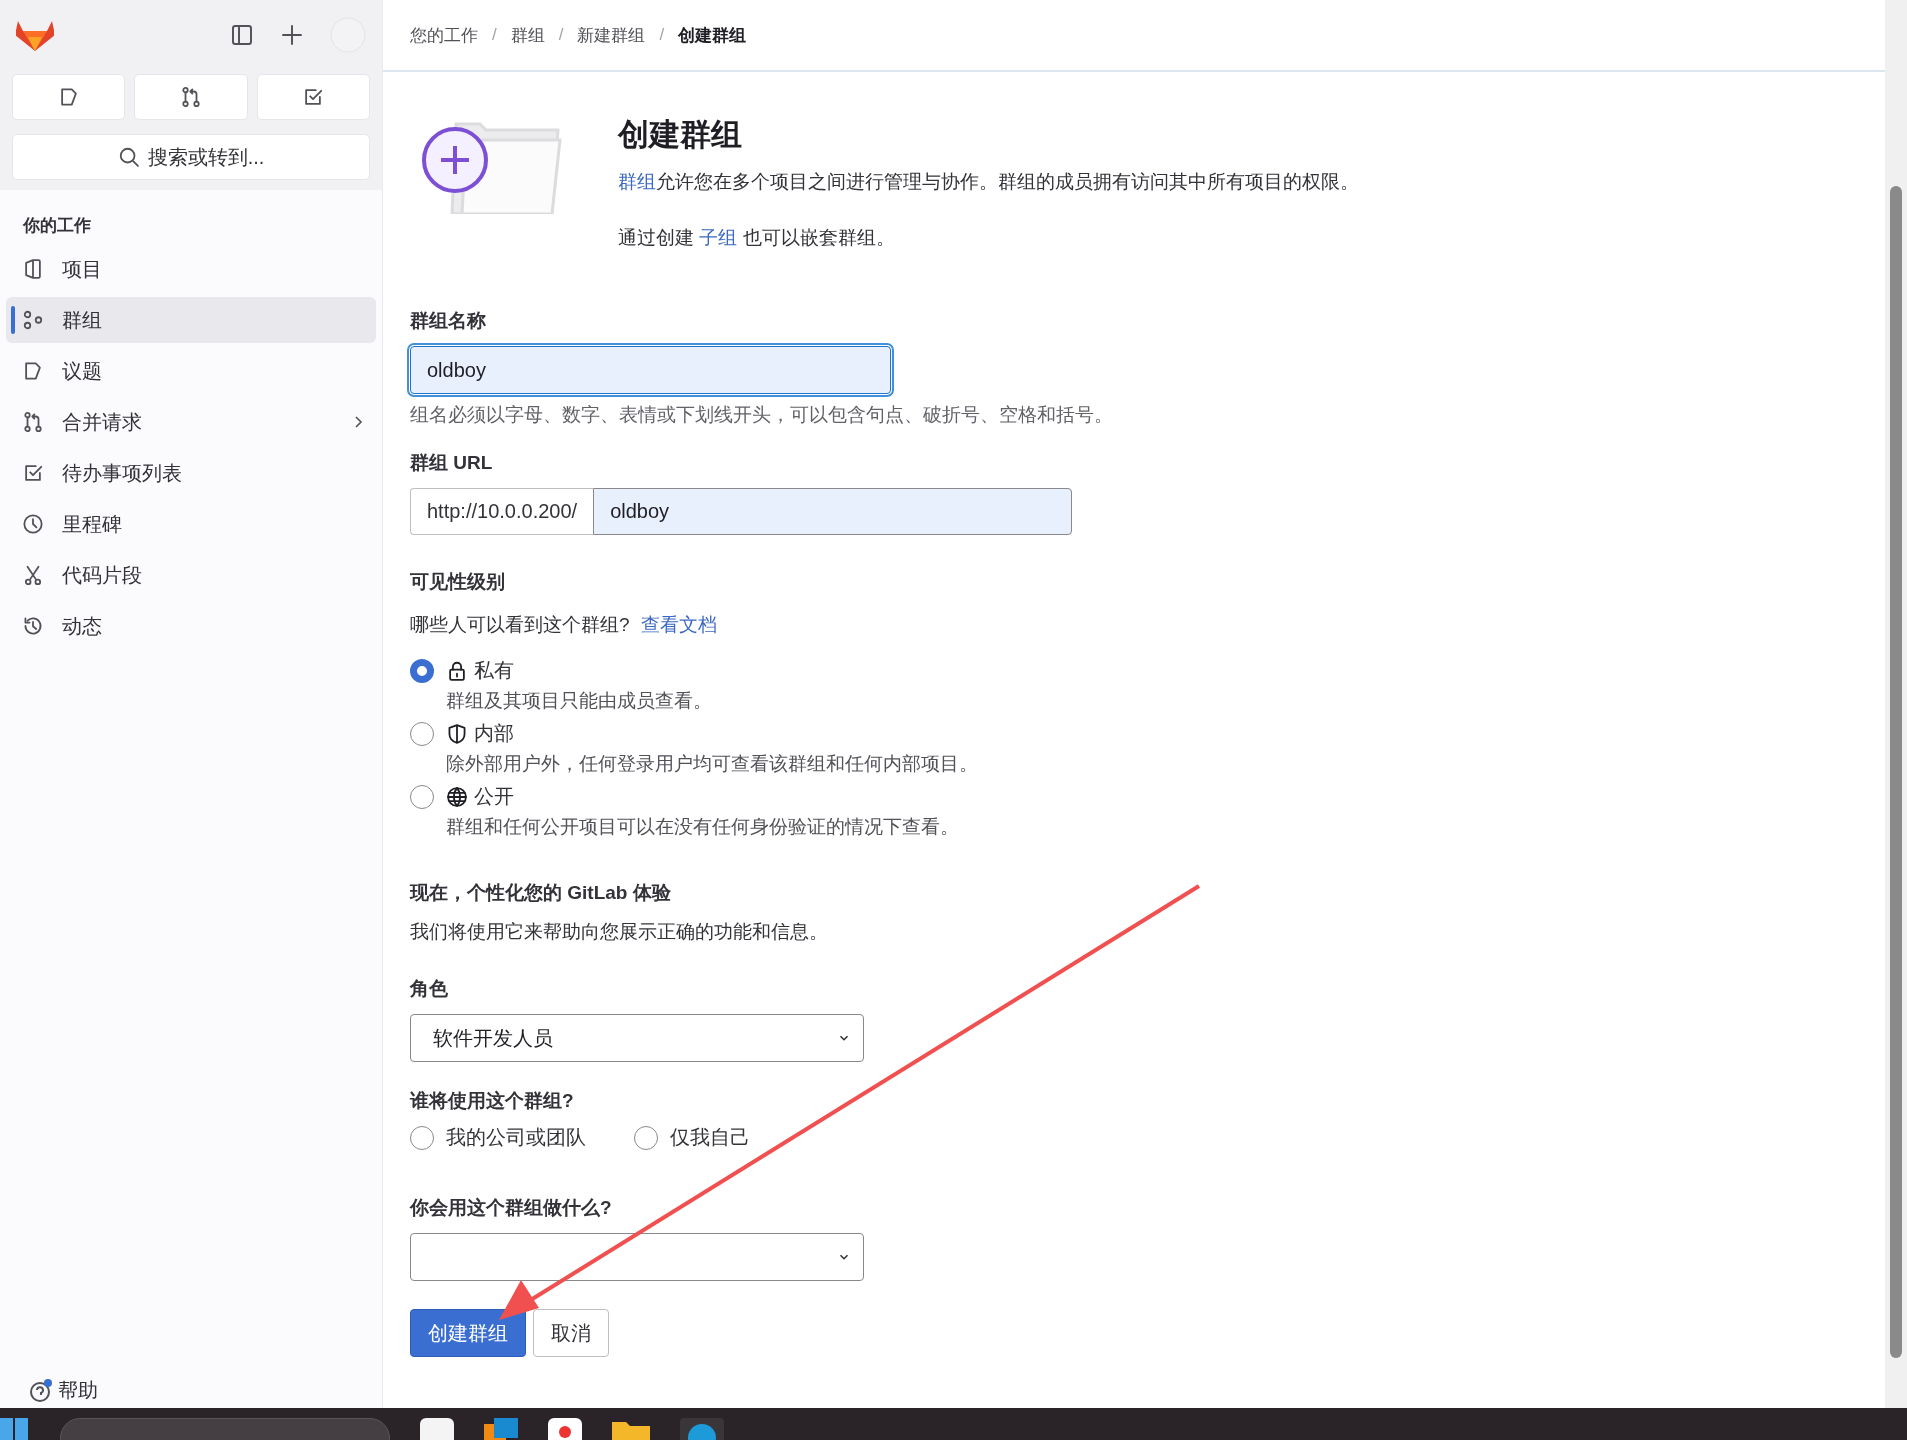 Image resolution: width=1907 pixels, height=1440 pixels. What do you see at coordinates (15, 1429) in the screenshot?
I see `start-icon` at bounding box center [15, 1429].